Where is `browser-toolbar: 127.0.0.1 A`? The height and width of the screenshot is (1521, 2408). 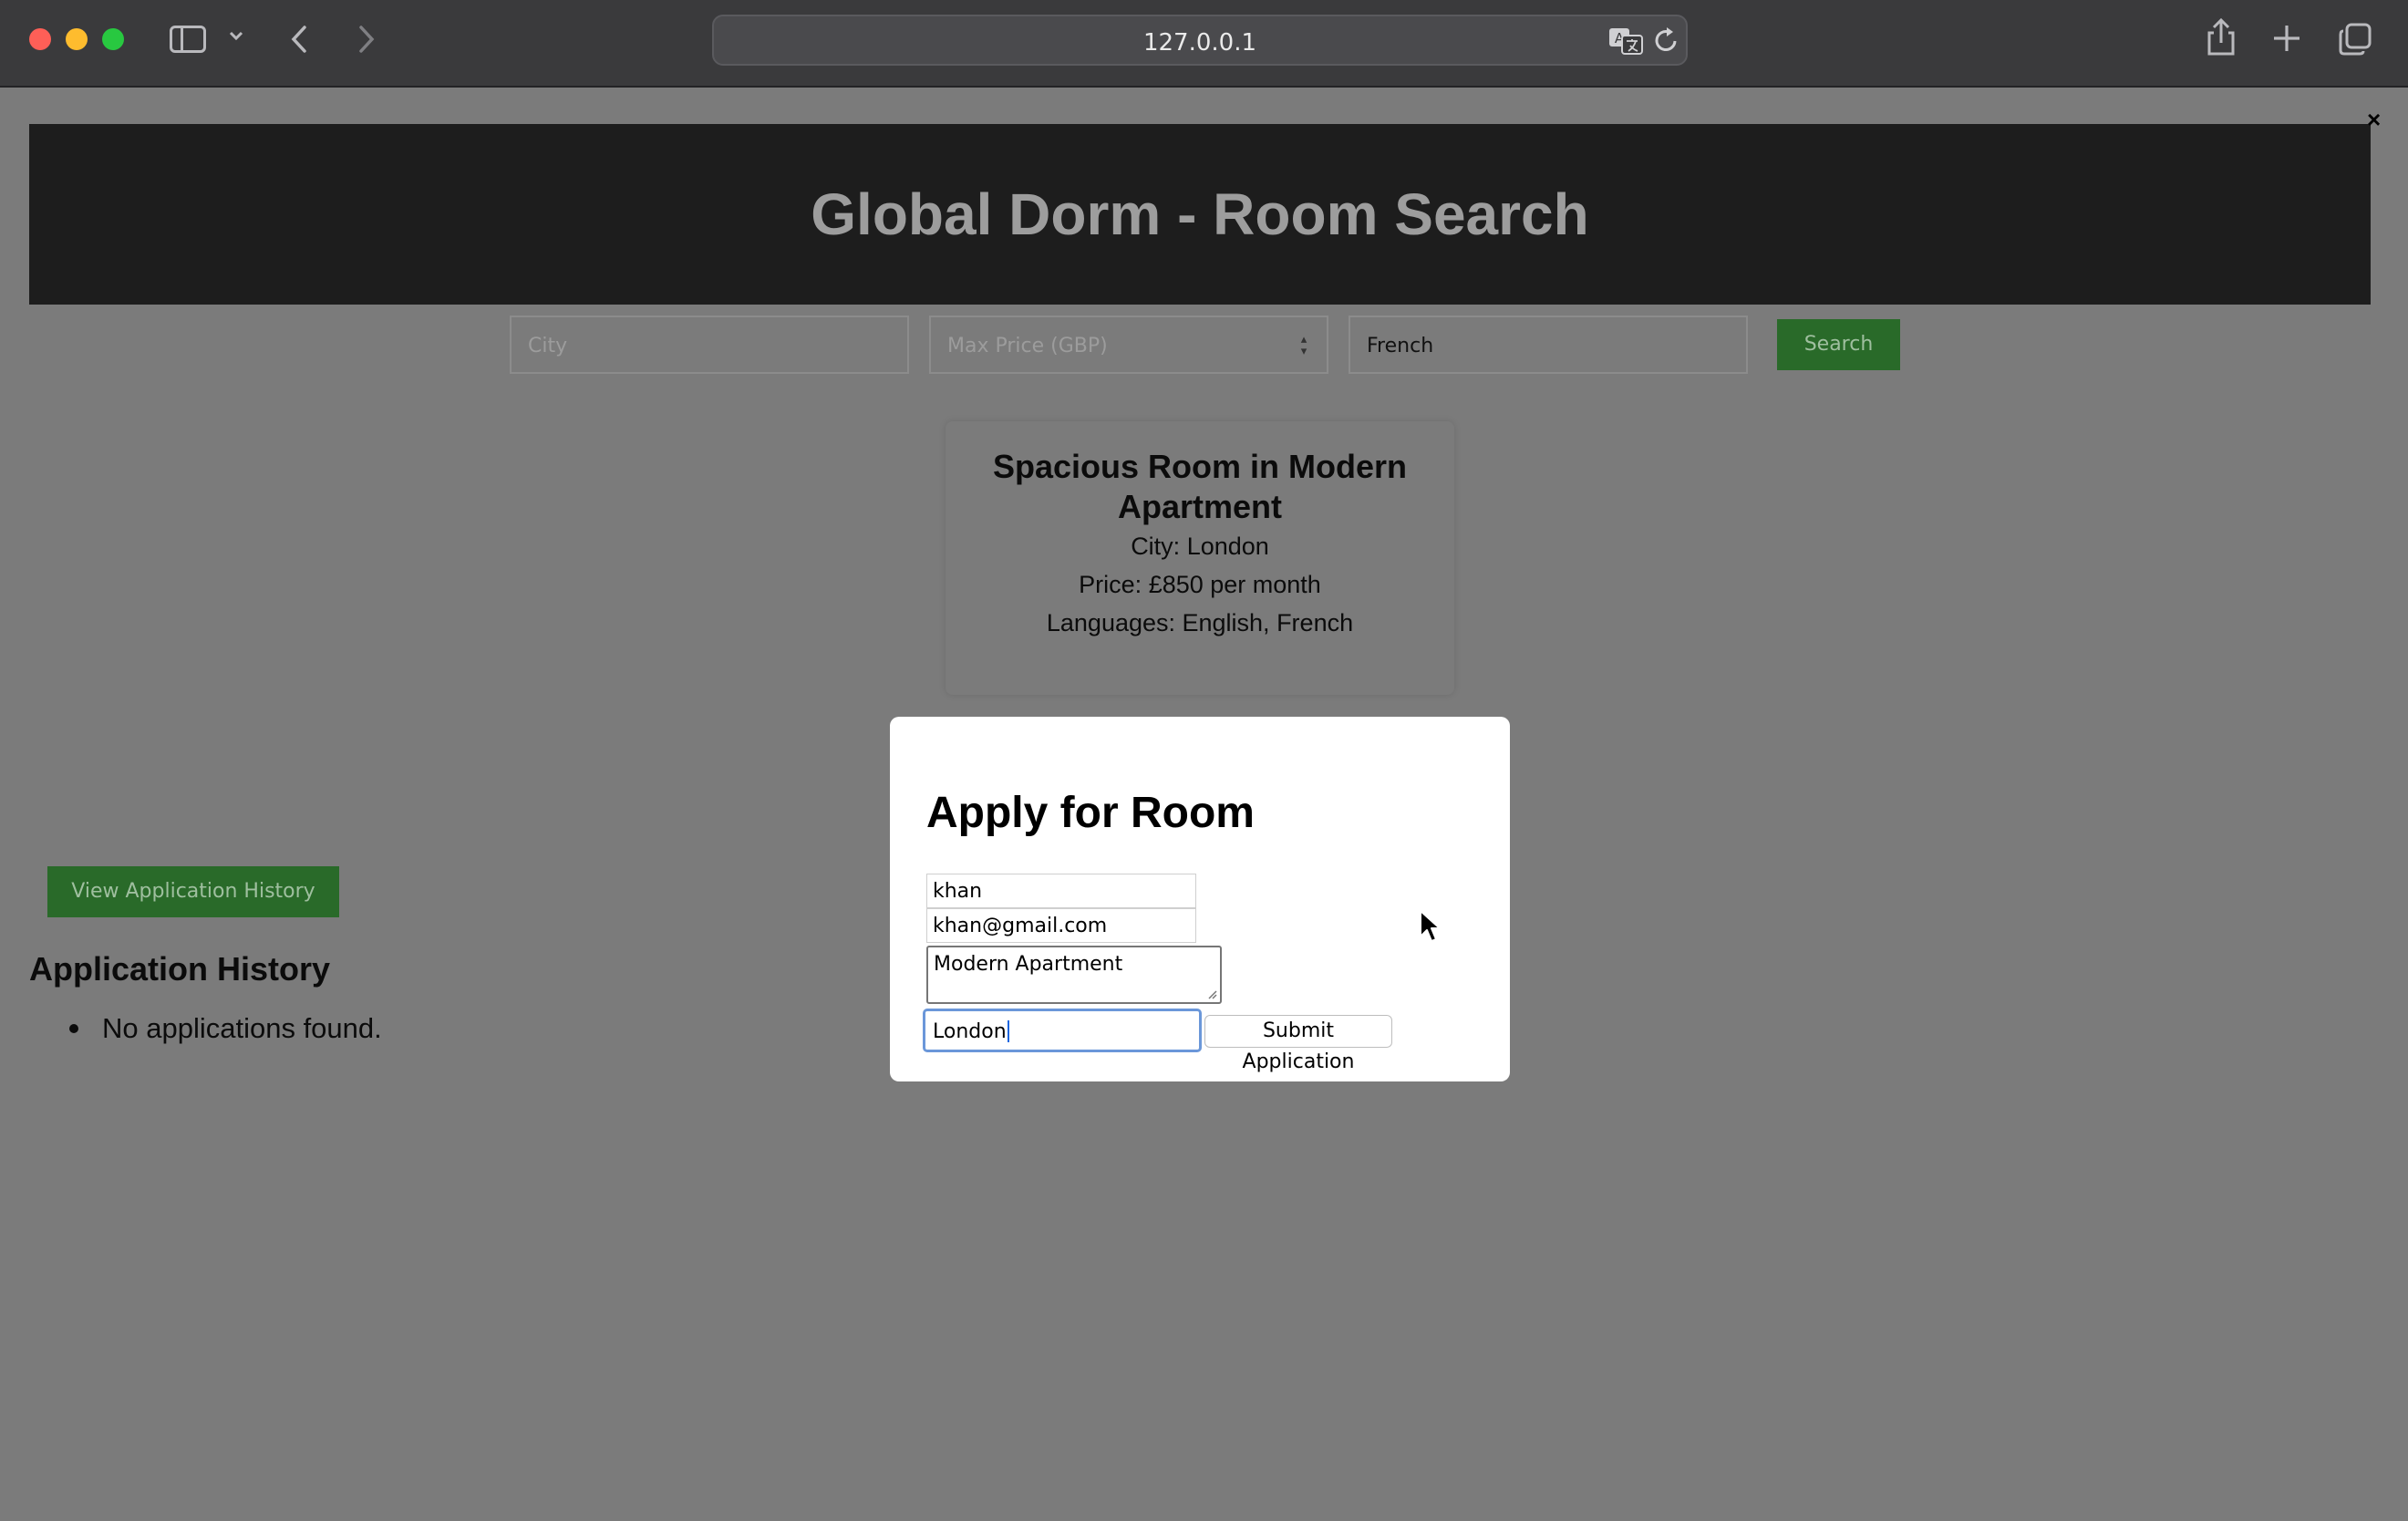 browser-toolbar: 127.0.0.1 A is located at coordinates (1204, 44).